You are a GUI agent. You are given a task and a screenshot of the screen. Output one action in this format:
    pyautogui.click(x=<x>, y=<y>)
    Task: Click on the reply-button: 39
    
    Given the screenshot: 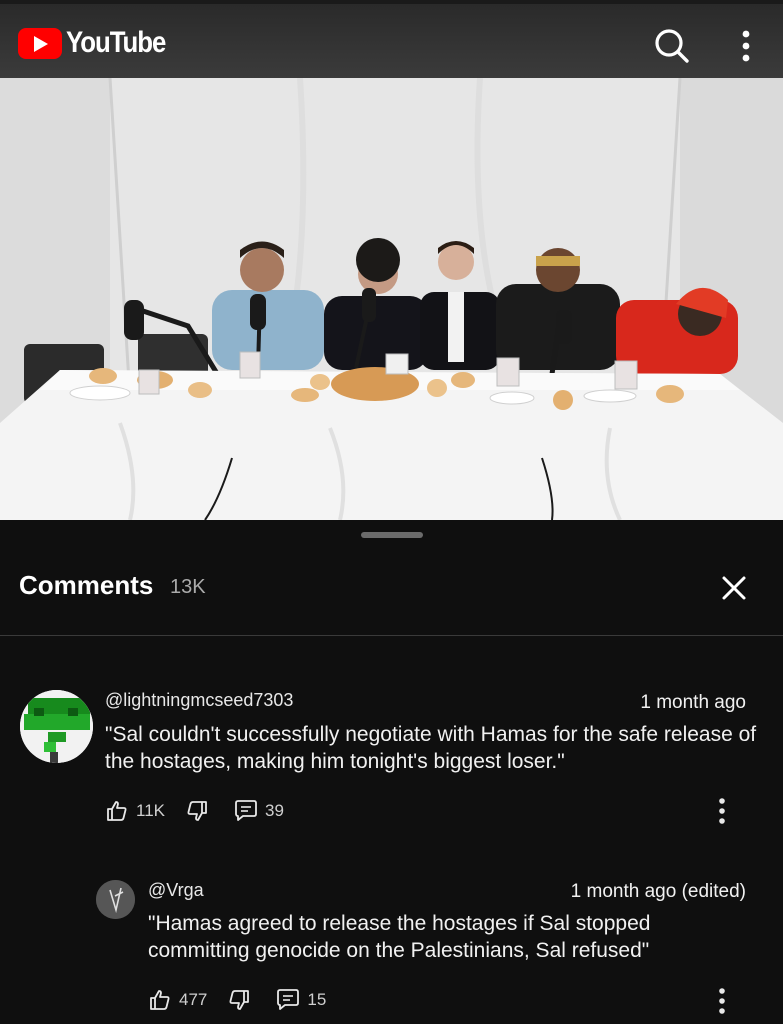 What is the action you would take?
    pyautogui.click(x=258, y=811)
    